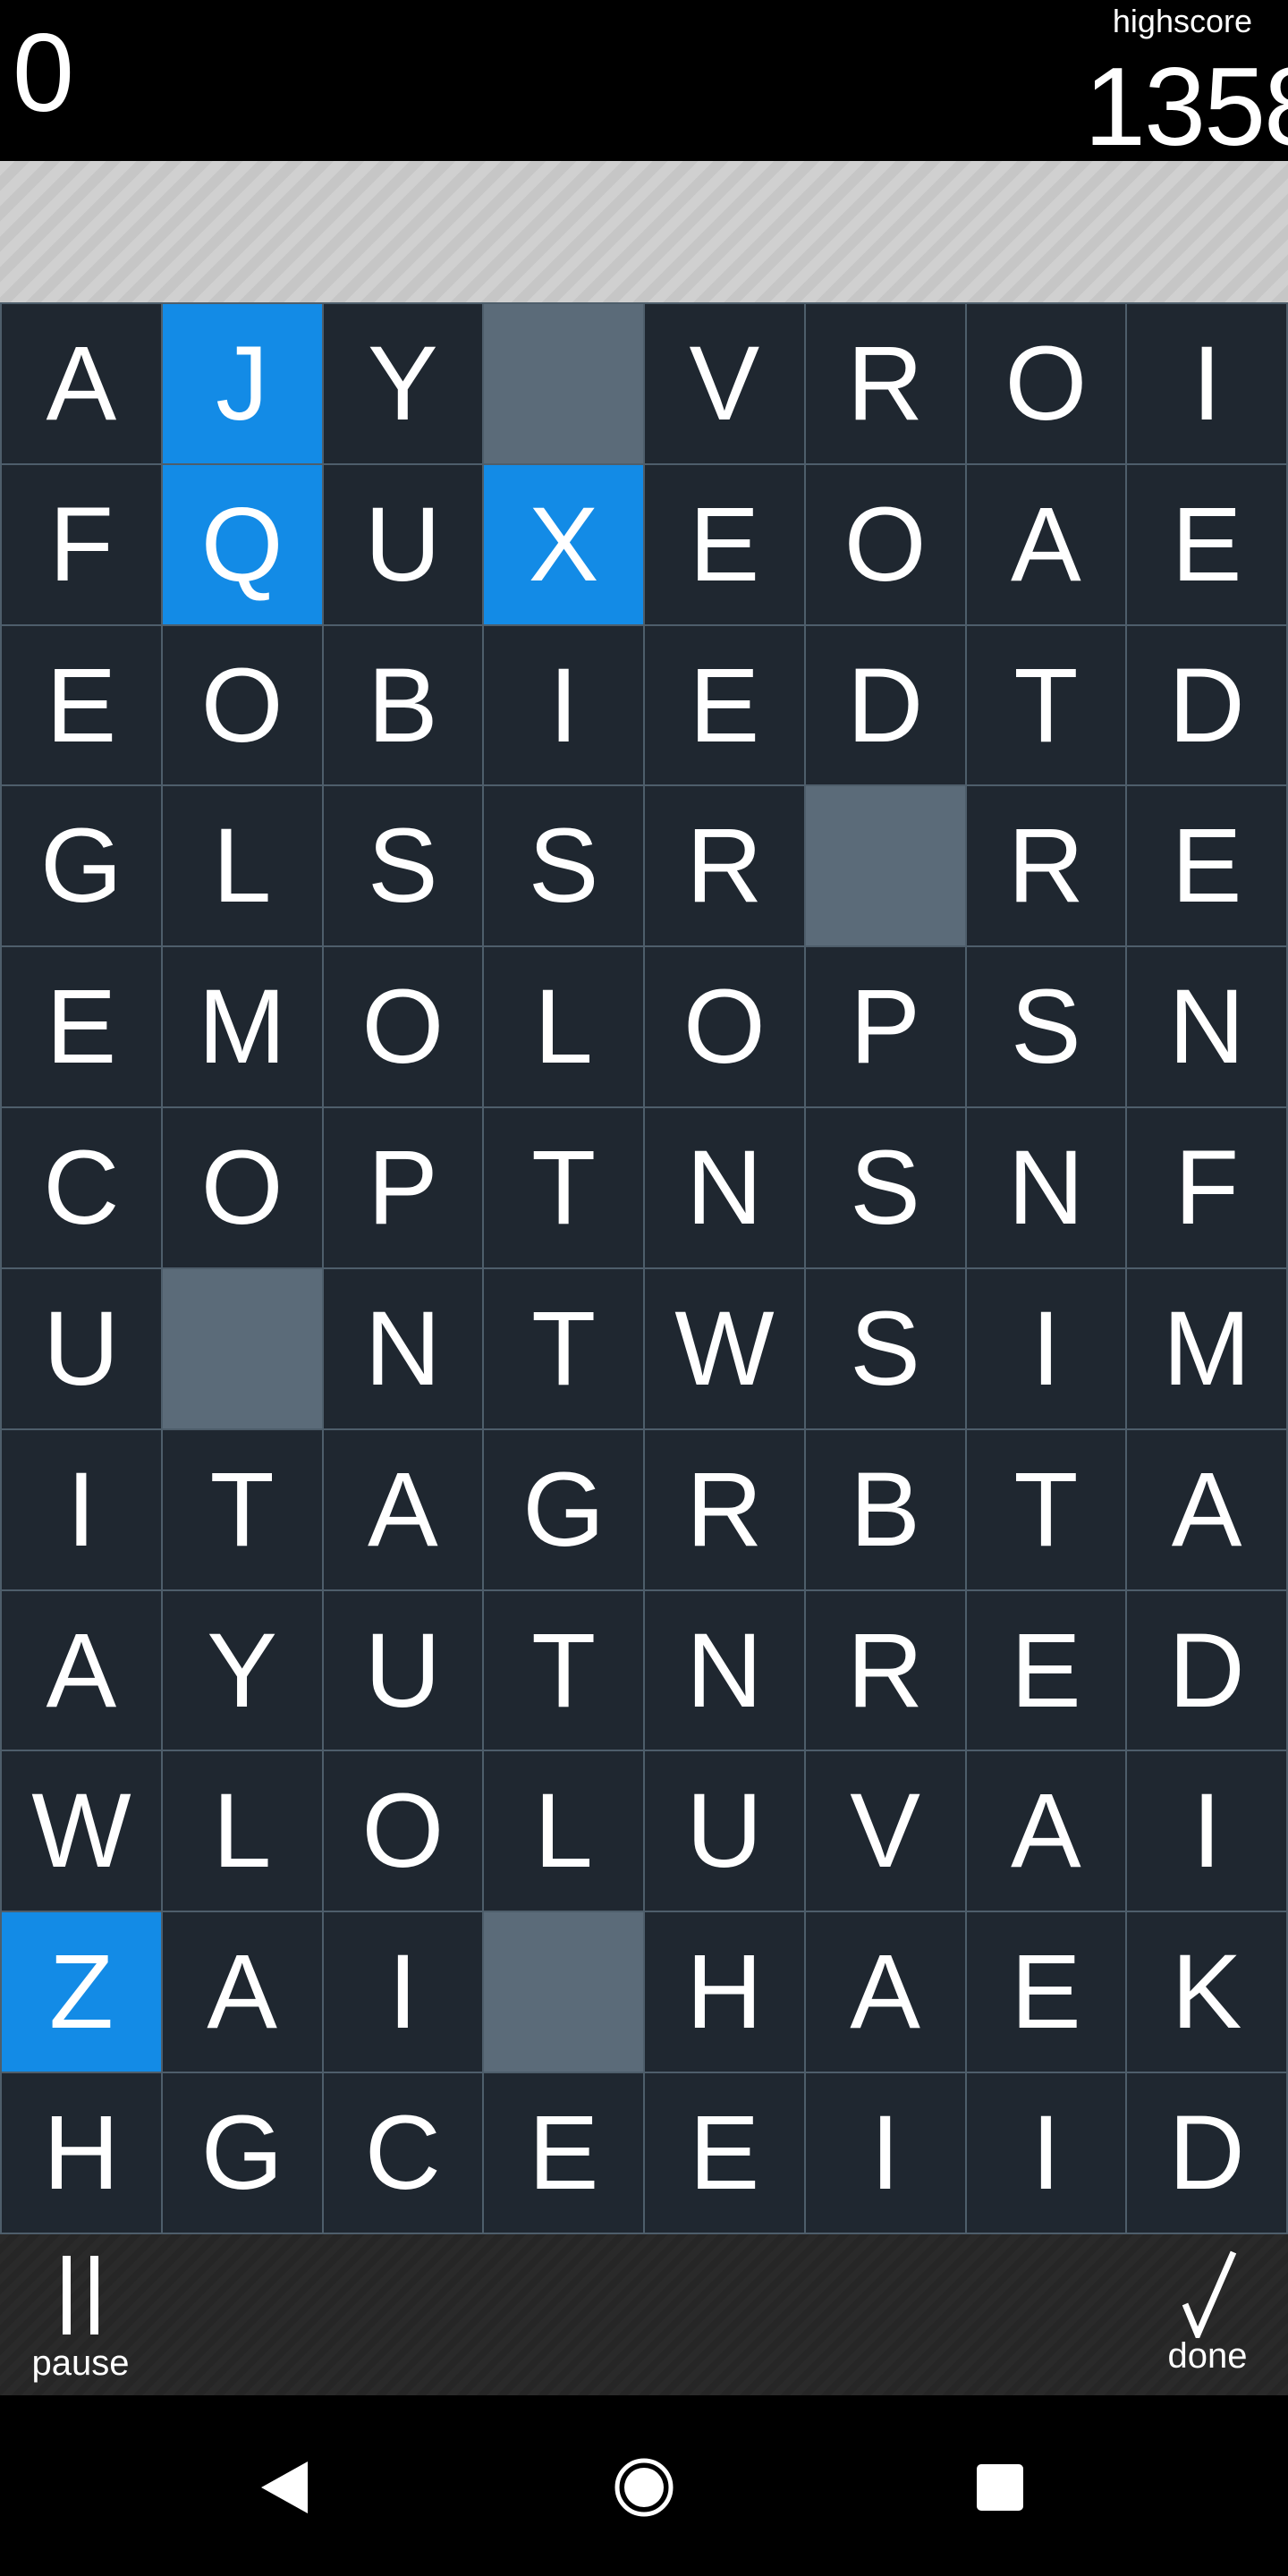 This screenshot has height=2576, width=1288. Describe the element at coordinates (1207, 2316) in the screenshot. I see `done-button: done` at that location.